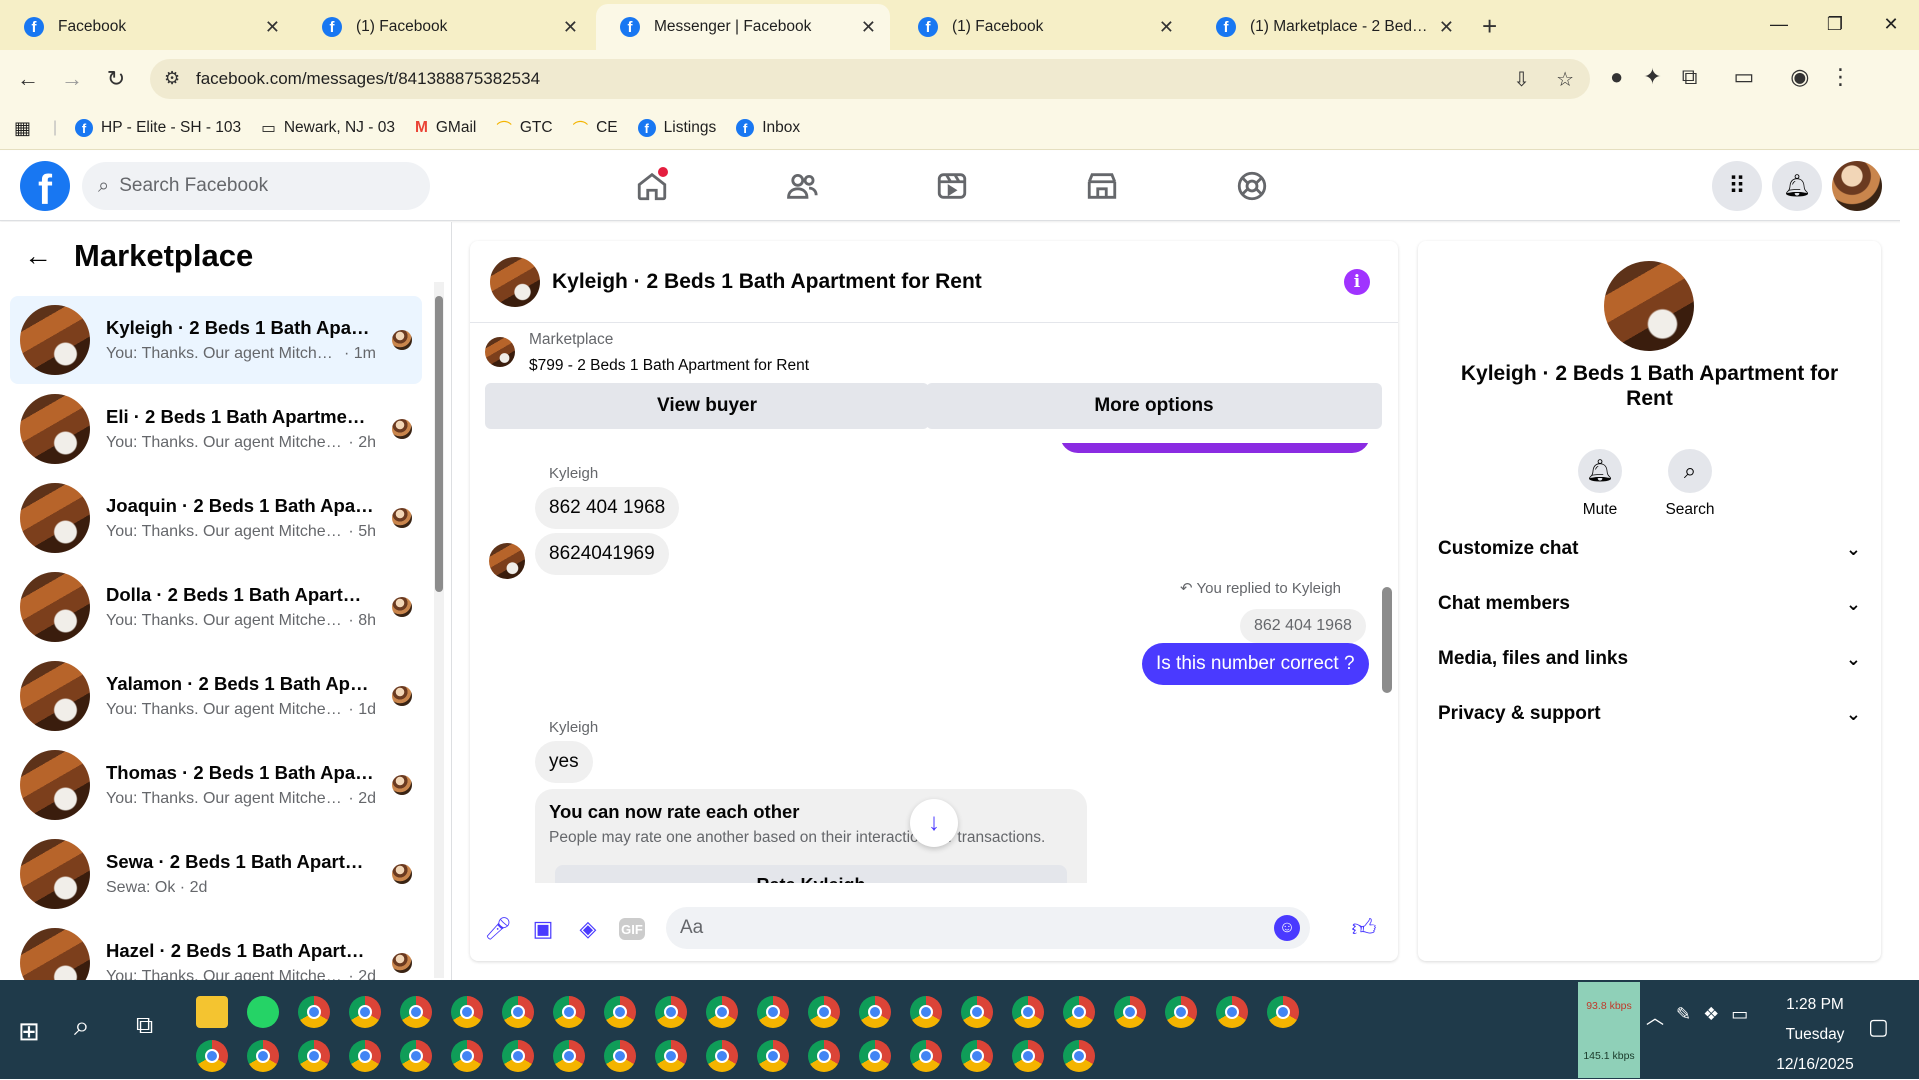 Image resolution: width=1919 pixels, height=1080 pixels. What do you see at coordinates (1649, 604) in the screenshot?
I see `chat-members-row: Chat members ⌄` at bounding box center [1649, 604].